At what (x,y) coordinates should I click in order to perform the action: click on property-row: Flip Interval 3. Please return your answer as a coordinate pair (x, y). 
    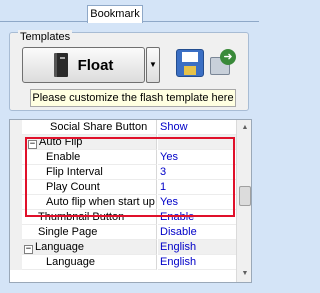
    Looking at the image, I should click on (123, 172).